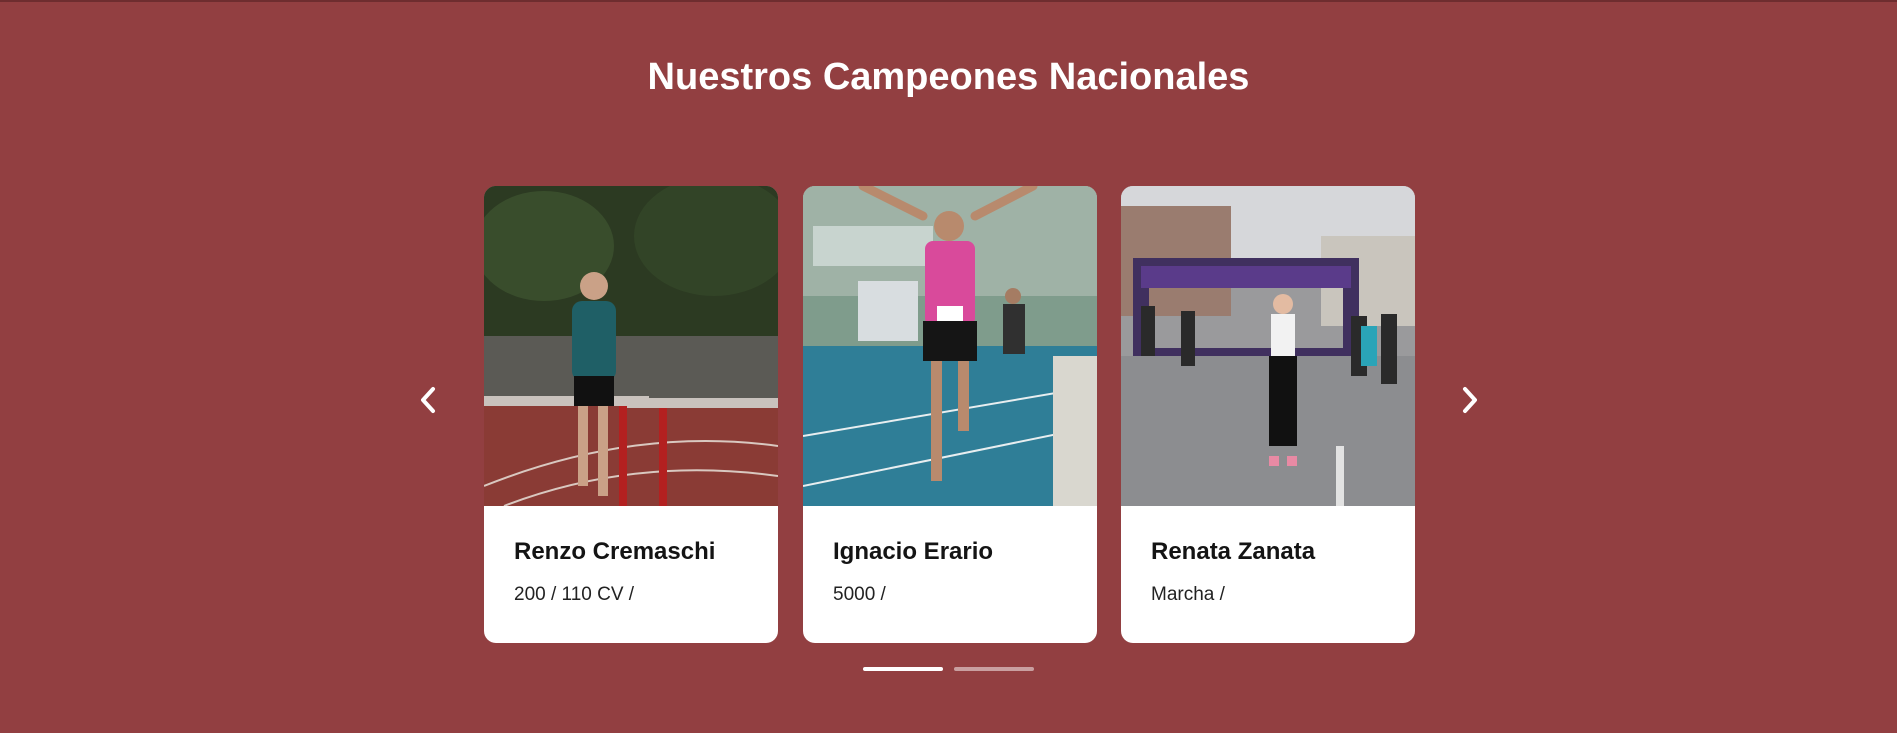 This screenshot has width=1897, height=733. I want to click on chevron-right-icon, so click(1470, 400).